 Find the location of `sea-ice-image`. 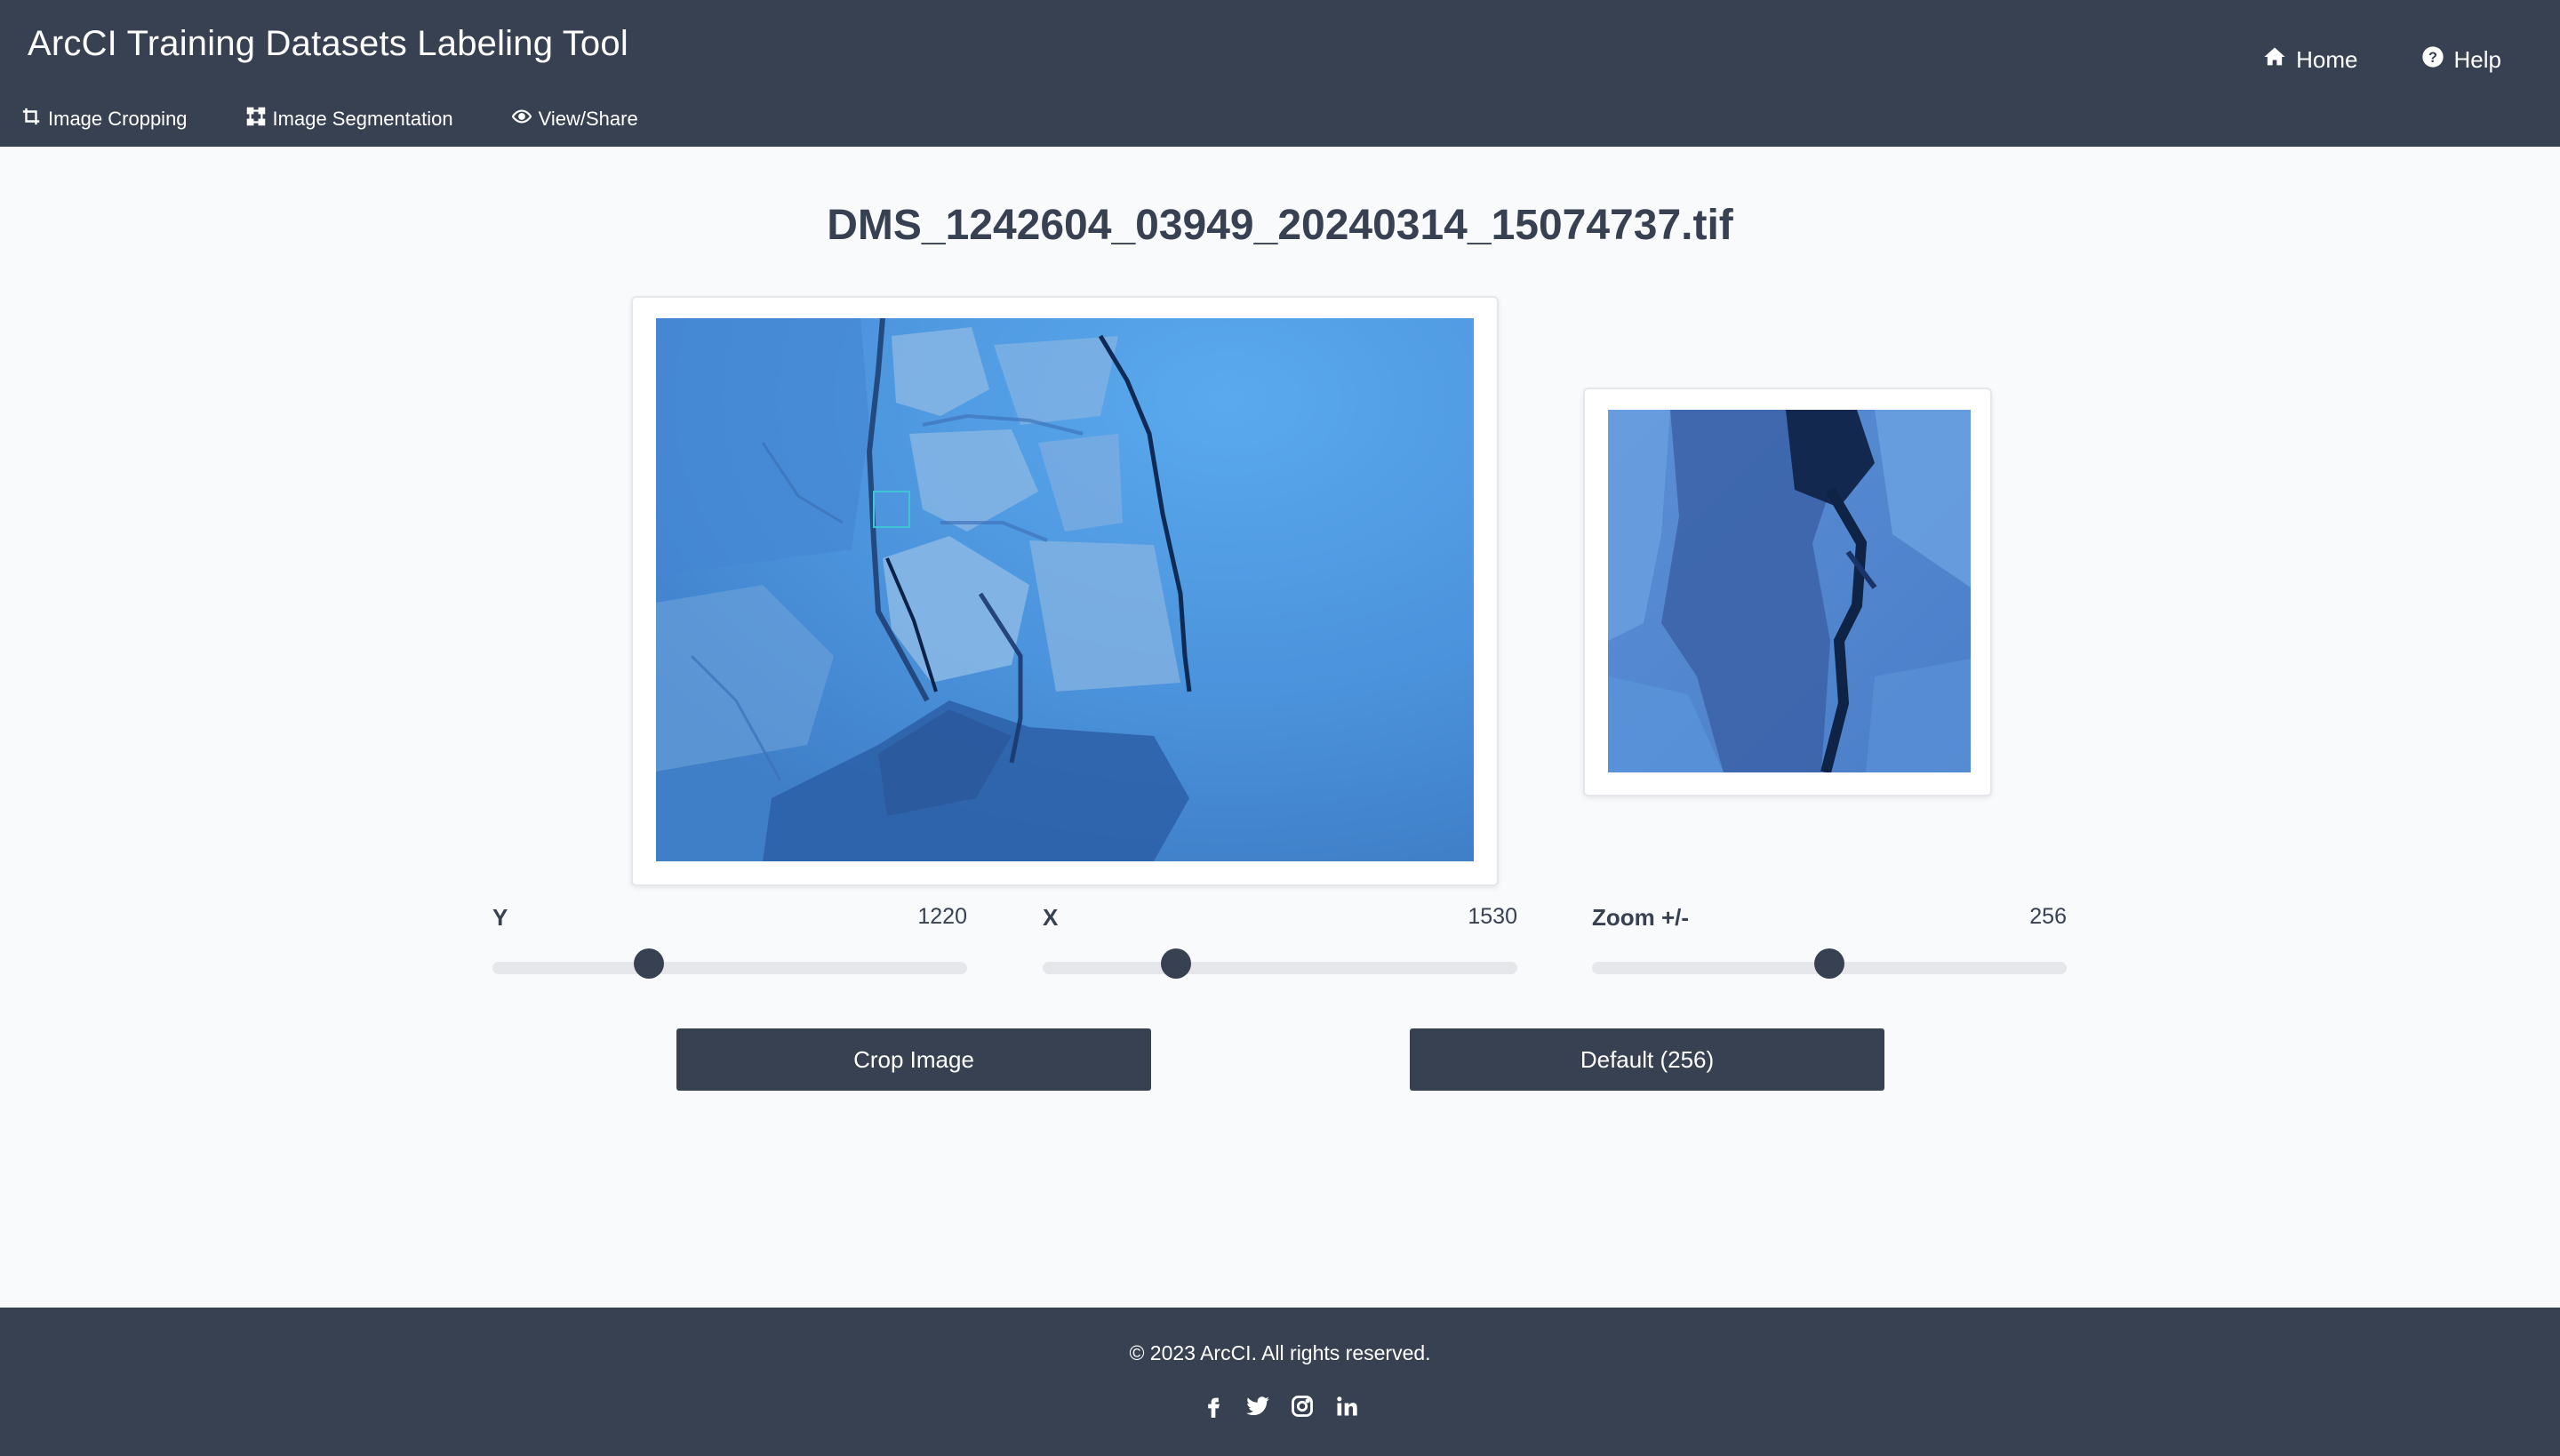

sea-ice-image is located at coordinates (1065, 589).